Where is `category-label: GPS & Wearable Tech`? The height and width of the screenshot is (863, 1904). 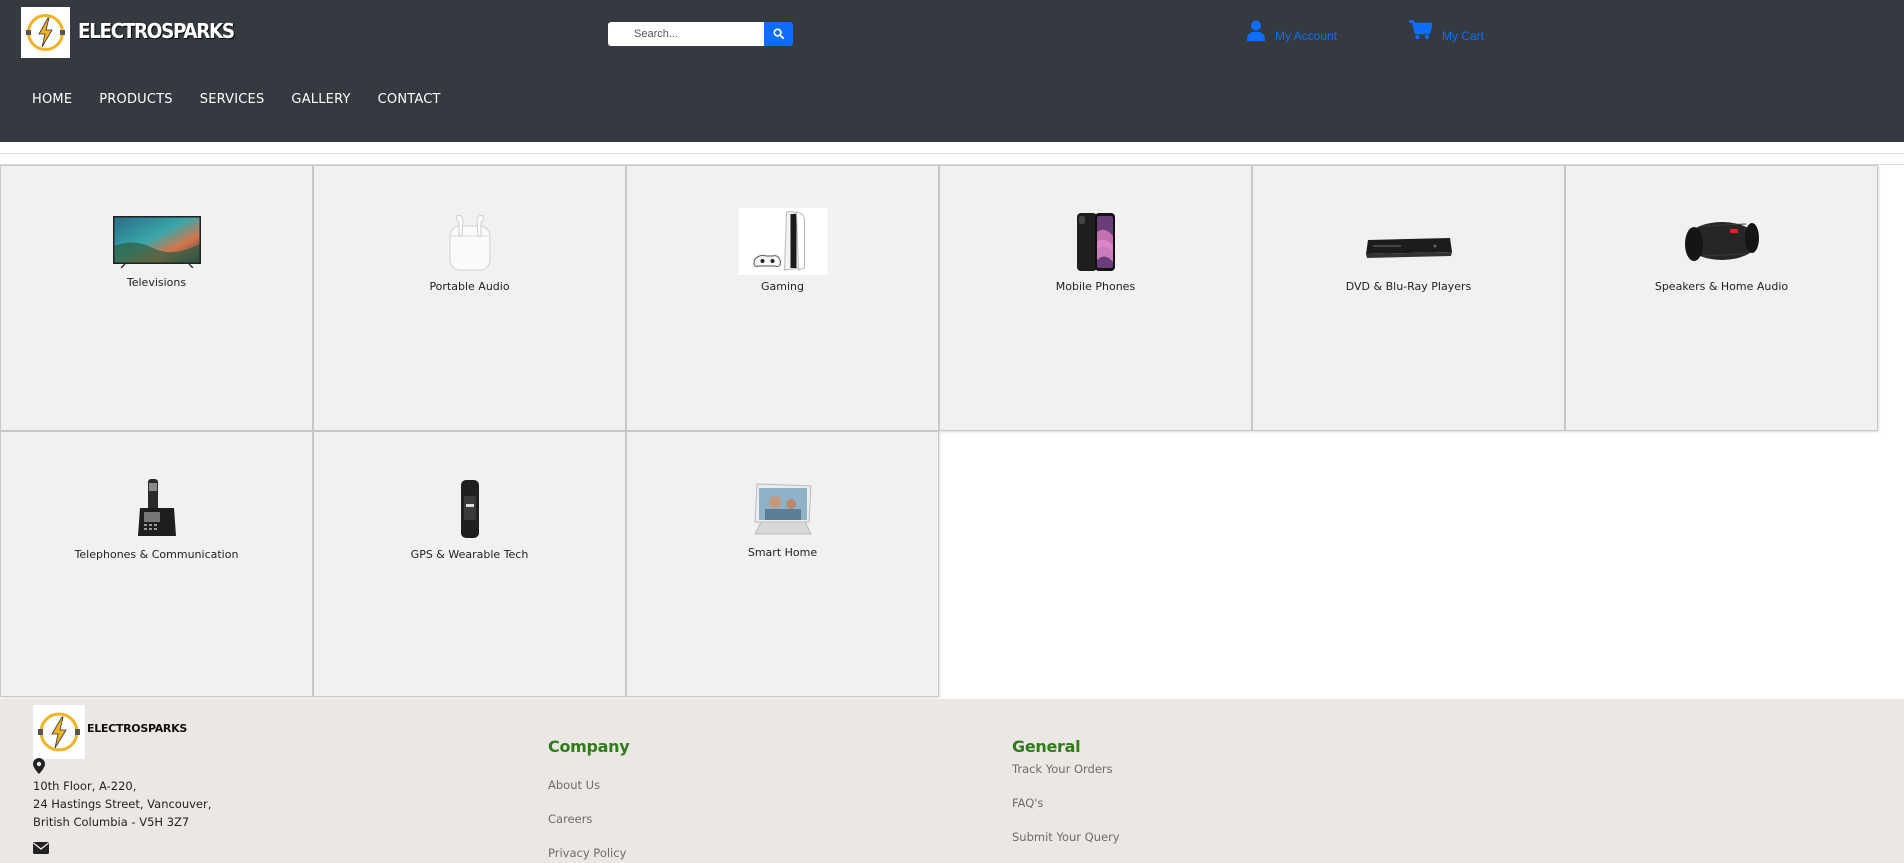 category-label: GPS & Wearable Tech is located at coordinates (469, 554).